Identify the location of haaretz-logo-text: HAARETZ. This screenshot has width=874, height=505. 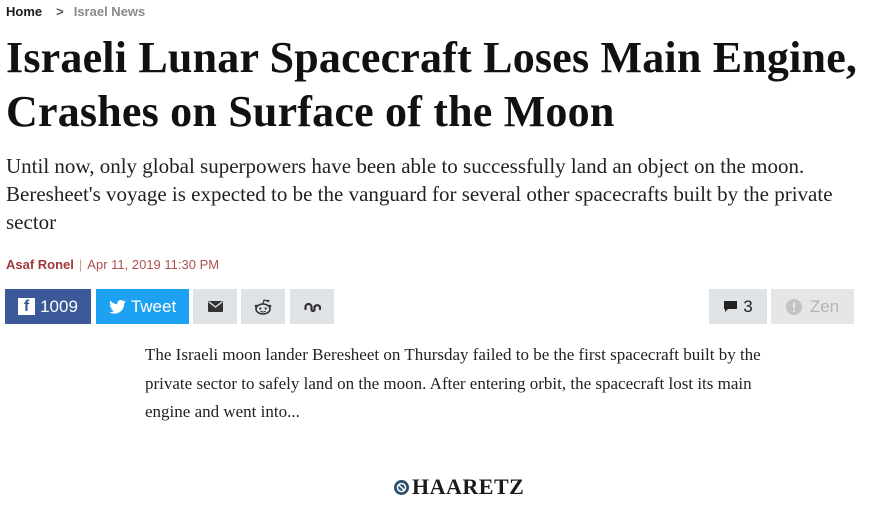
(468, 486).